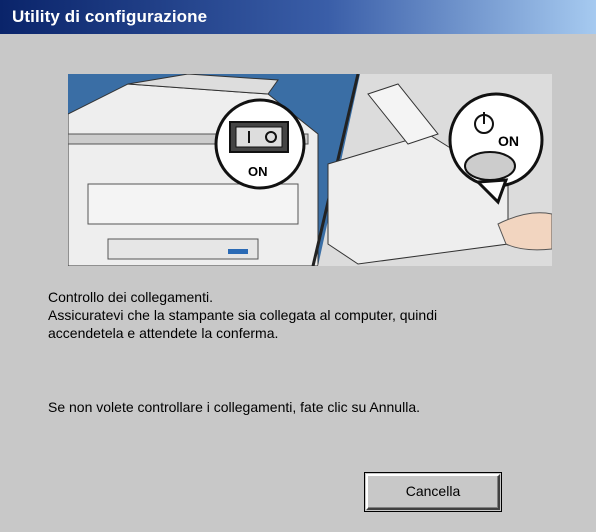  What do you see at coordinates (110, 16) in the screenshot?
I see `window-title: Utility di configurazione` at bounding box center [110, 16].